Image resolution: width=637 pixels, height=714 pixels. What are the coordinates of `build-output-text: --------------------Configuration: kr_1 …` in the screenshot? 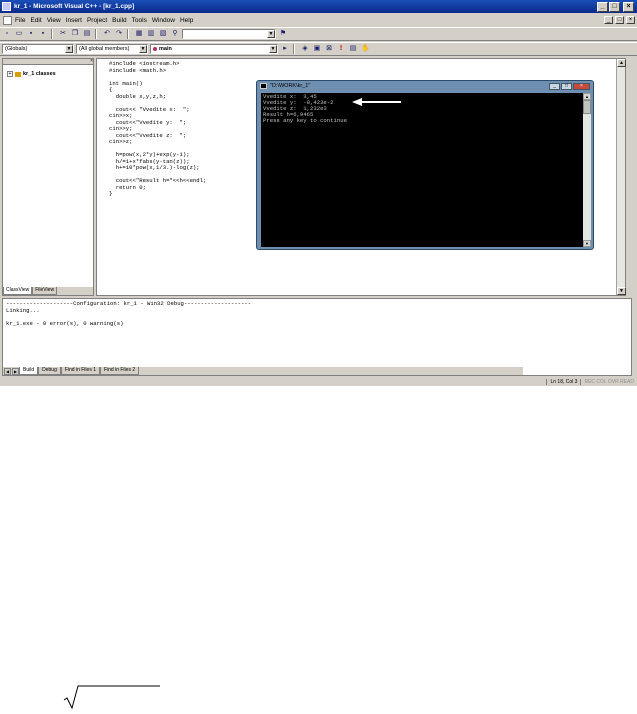 It's located at (129, 313).